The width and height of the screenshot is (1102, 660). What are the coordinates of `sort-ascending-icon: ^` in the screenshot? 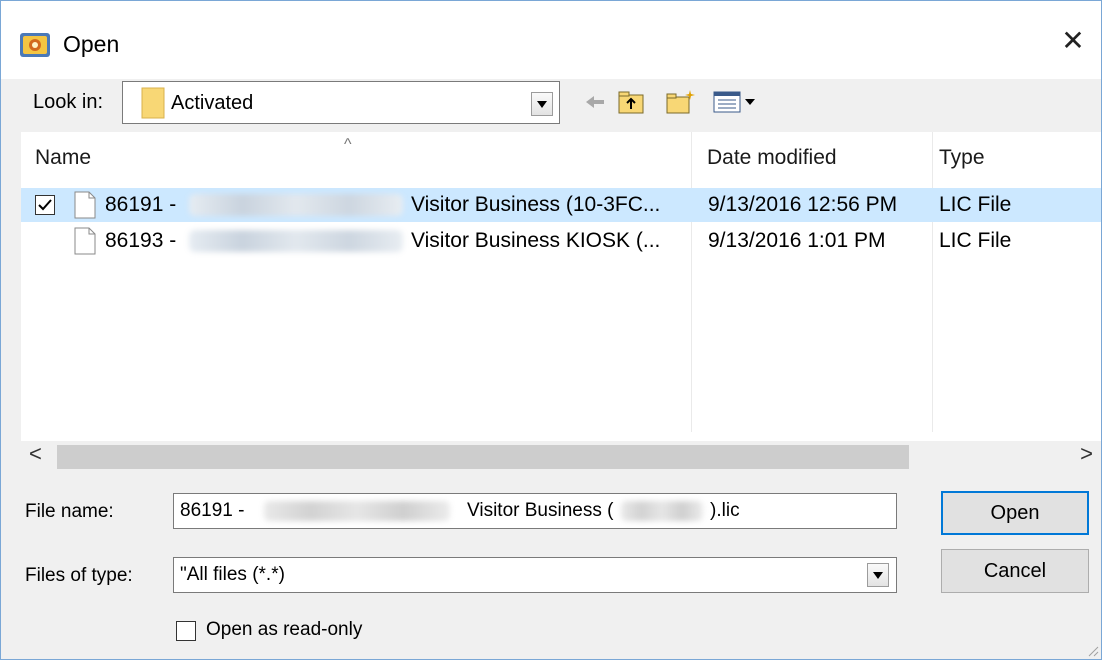 It's located at (348, 144).